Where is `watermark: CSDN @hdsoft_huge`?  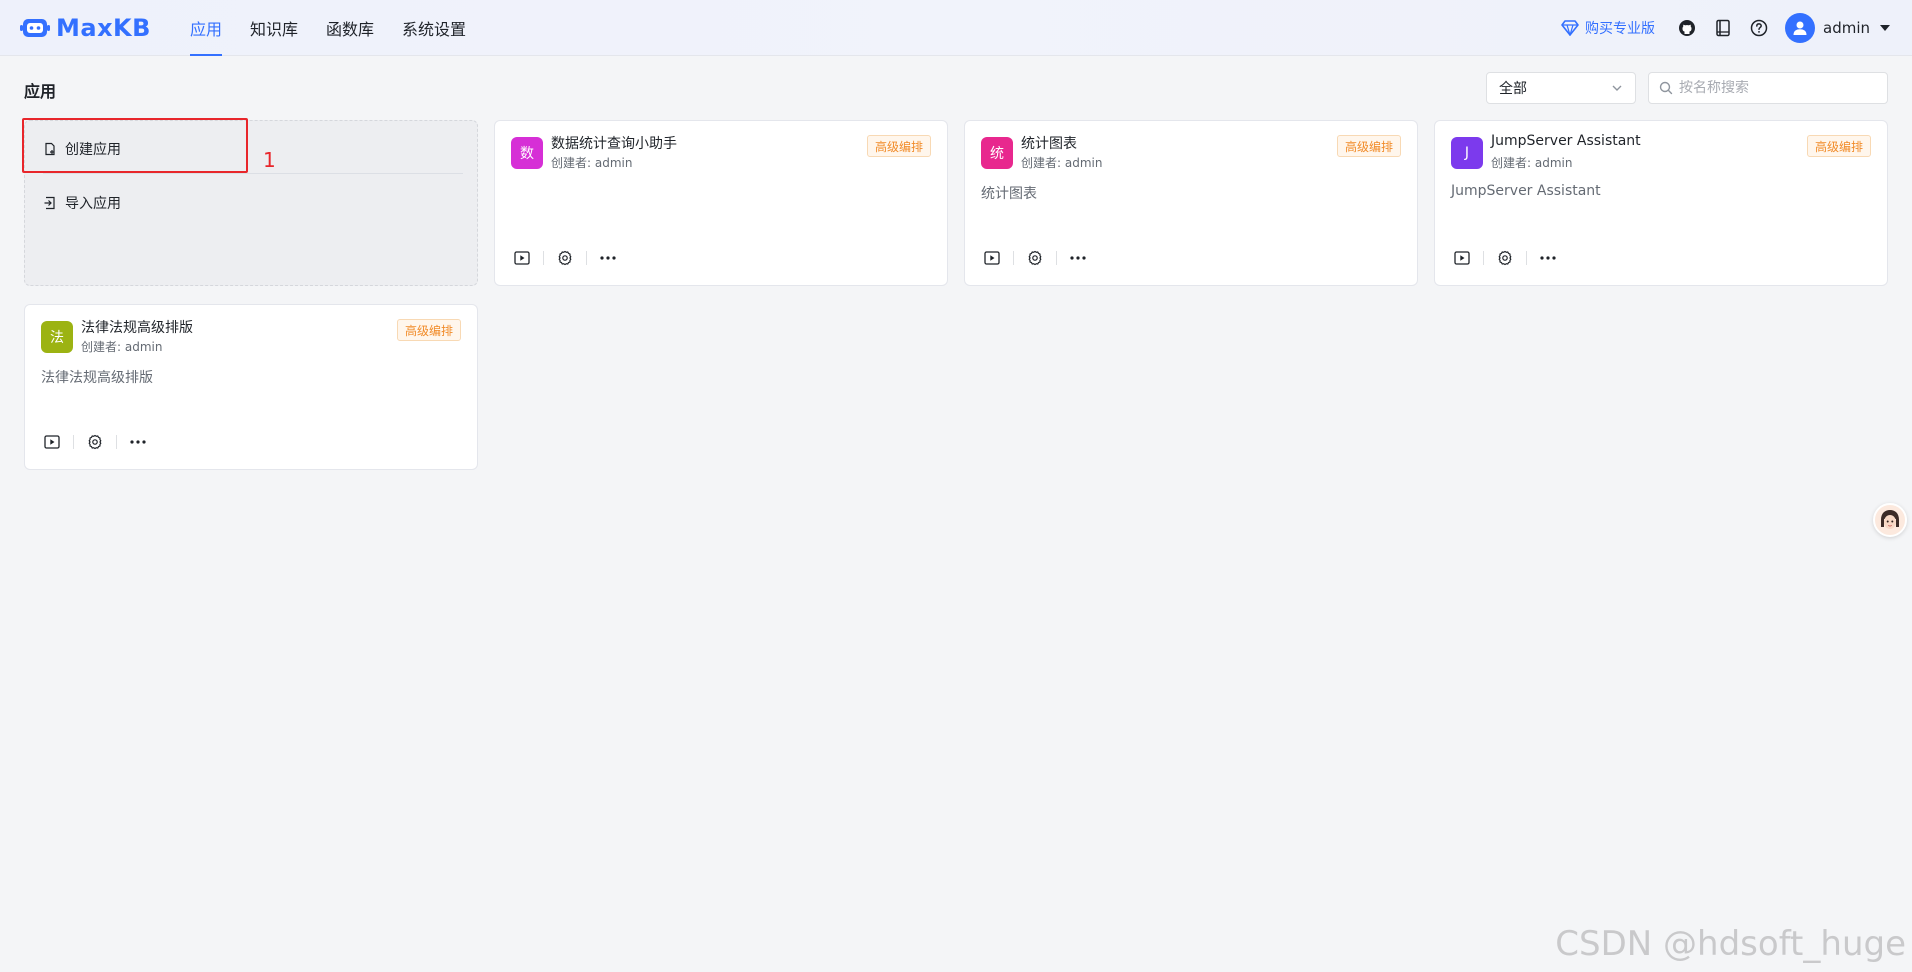 watermark: CSDN @hdsoft_huge is located at coordinates (1730, 944).